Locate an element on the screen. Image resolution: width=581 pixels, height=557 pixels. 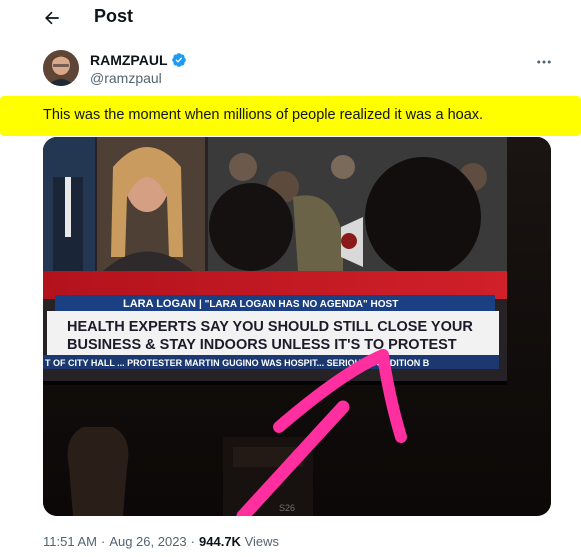
back-button is located at coordinates (52, 18).